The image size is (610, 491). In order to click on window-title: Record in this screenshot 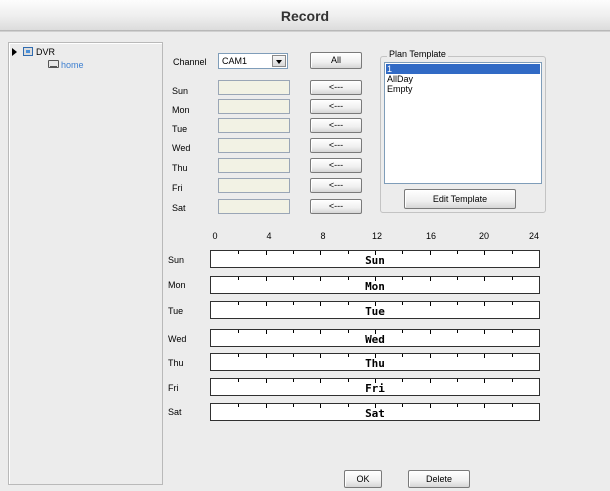, I will do `click(305, 16)`.